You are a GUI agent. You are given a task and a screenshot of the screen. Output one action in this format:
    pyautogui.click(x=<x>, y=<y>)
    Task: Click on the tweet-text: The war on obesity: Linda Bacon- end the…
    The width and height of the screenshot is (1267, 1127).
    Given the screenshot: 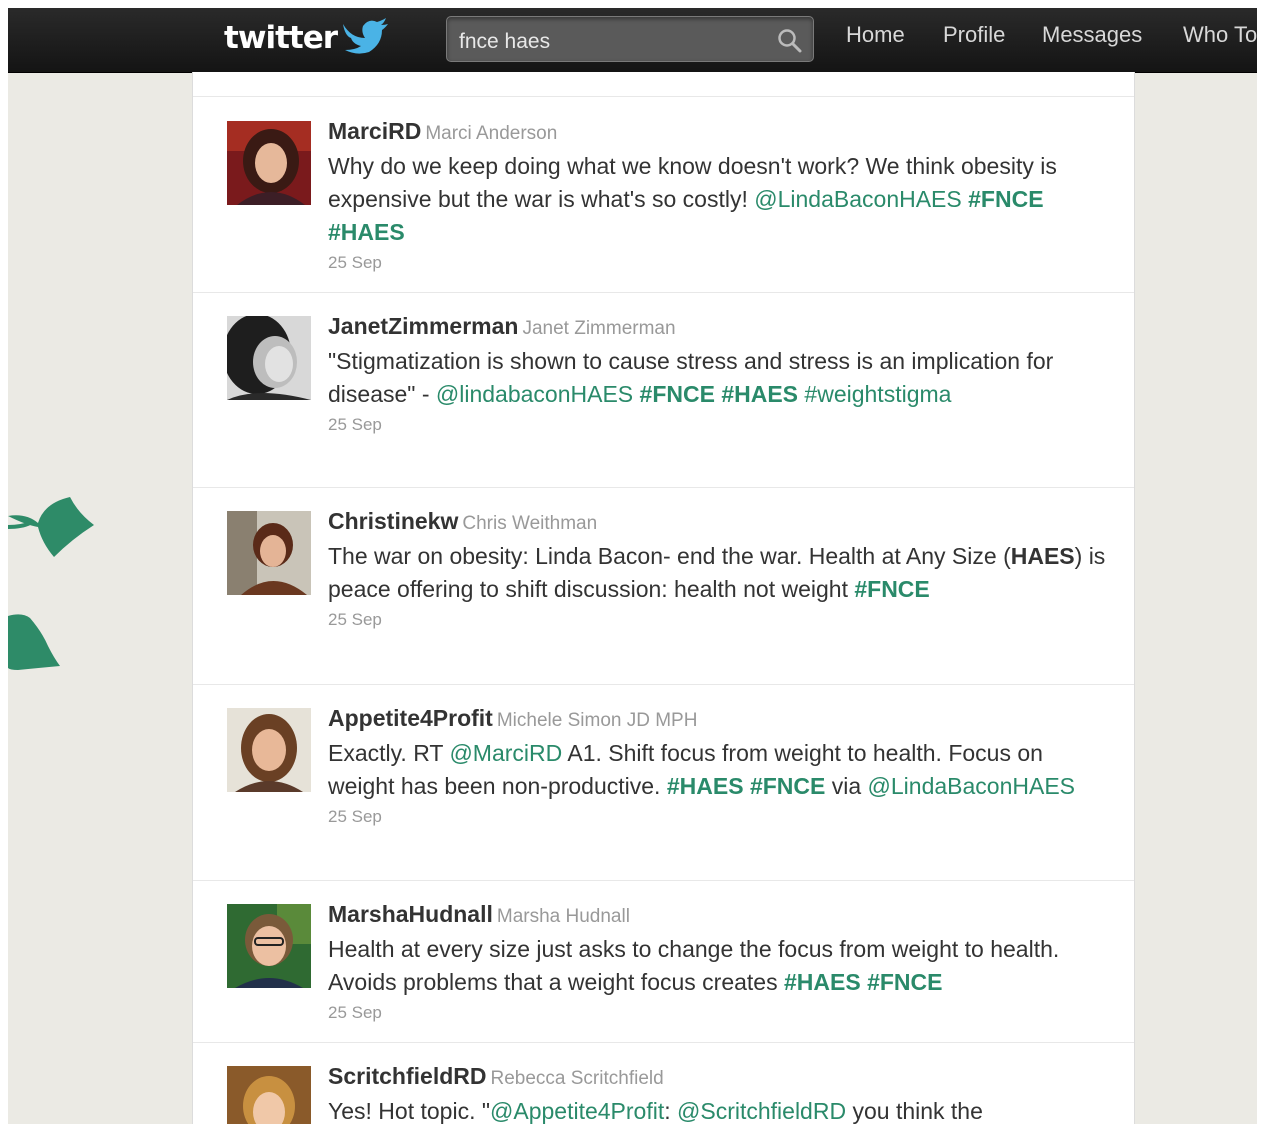 What is the action you would take?
    pyautogui.click(x=718, y=573)
    